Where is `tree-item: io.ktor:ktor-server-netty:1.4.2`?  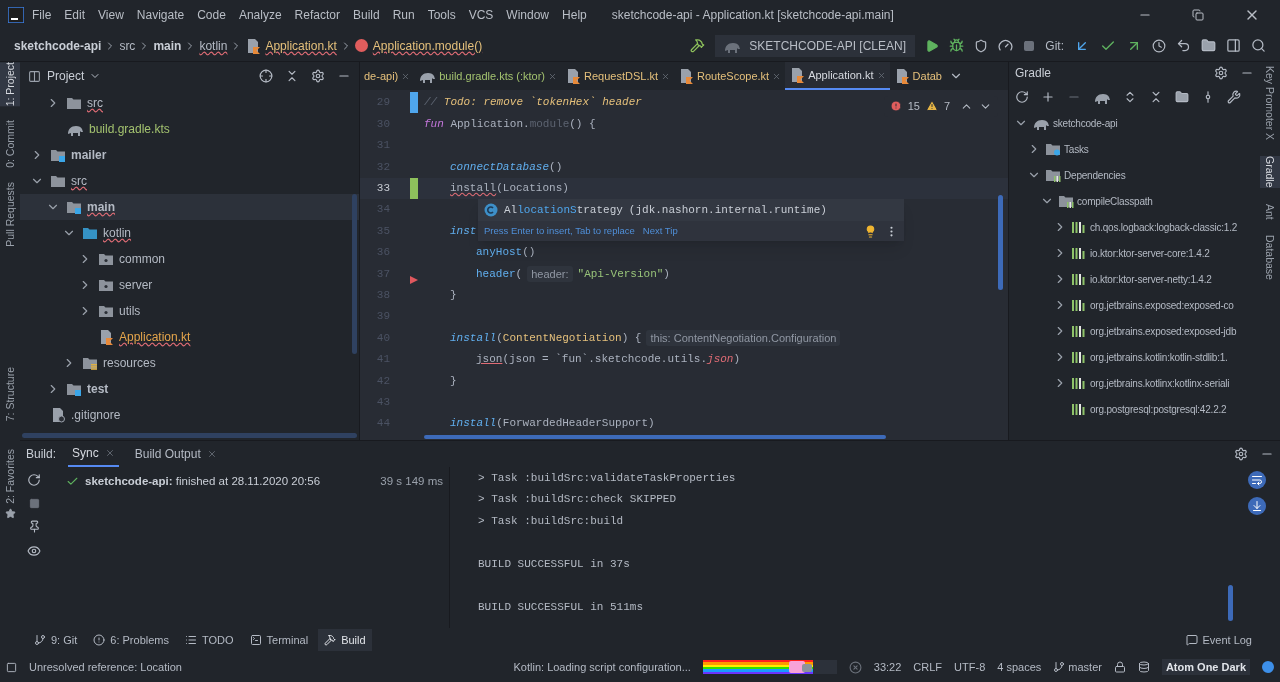 tree-item: io.ktor:ktor-server-netty:1.4.2 is located at coordinates (1134, 279).